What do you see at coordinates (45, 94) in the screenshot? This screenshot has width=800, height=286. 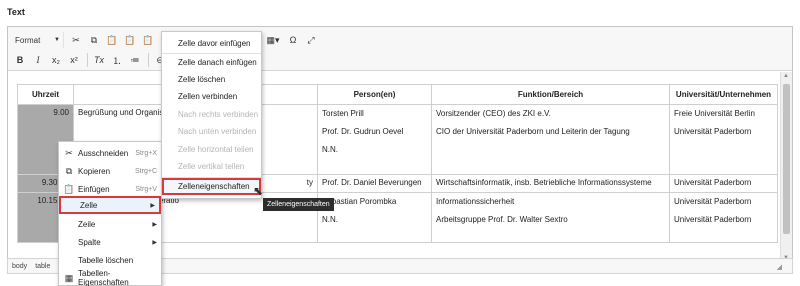 I see `header-uhrzeit: Uhrzeit` at bounding box center [45, 94].